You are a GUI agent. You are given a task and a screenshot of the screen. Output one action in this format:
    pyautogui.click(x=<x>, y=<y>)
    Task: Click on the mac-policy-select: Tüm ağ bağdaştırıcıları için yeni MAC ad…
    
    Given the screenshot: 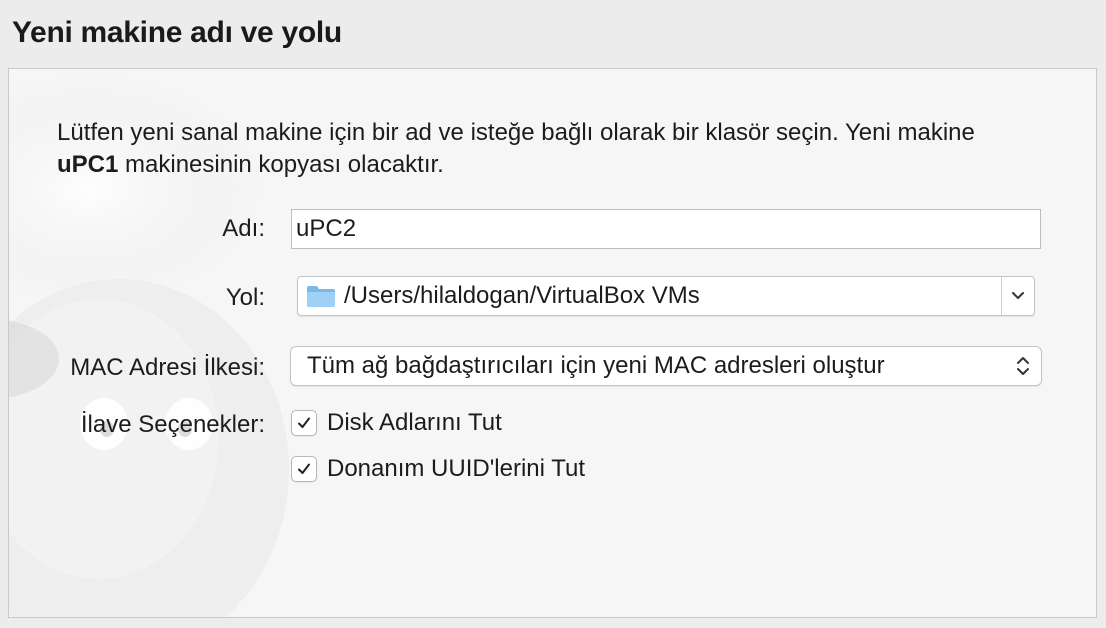 What is the action you would take?
    pyautogui.click(x=666, y=366)
    